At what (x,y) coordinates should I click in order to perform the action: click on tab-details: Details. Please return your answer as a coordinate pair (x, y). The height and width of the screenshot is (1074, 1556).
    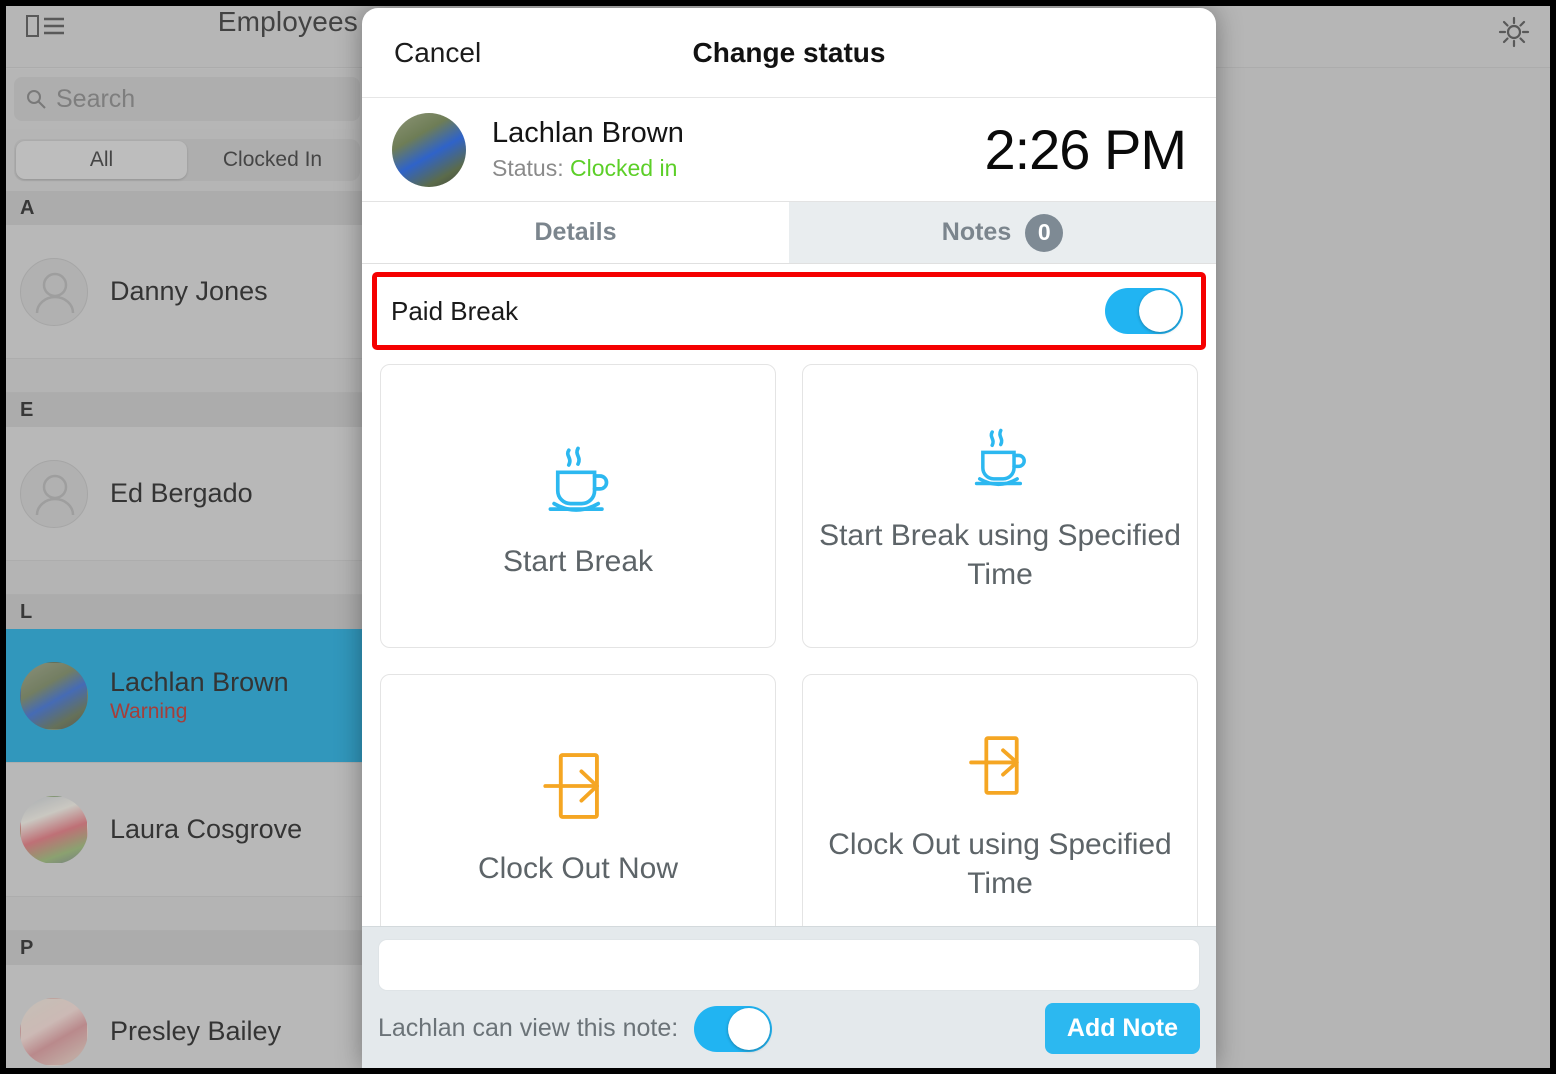
    Looking at the image, I should click on (575, 233).